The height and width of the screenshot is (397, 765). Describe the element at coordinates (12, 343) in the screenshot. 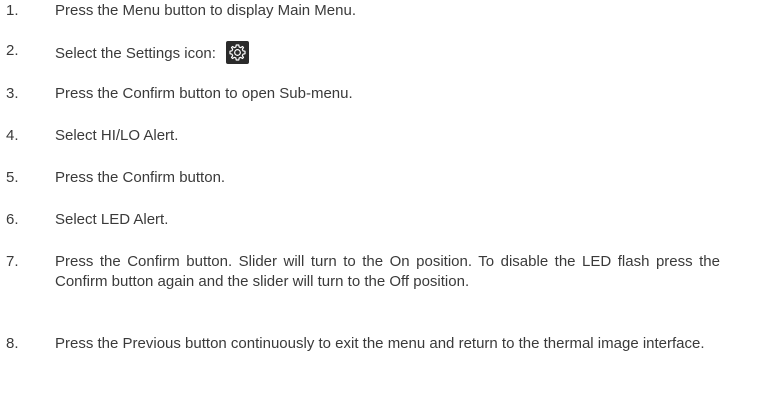

I see `step-number: 8.` at that location.